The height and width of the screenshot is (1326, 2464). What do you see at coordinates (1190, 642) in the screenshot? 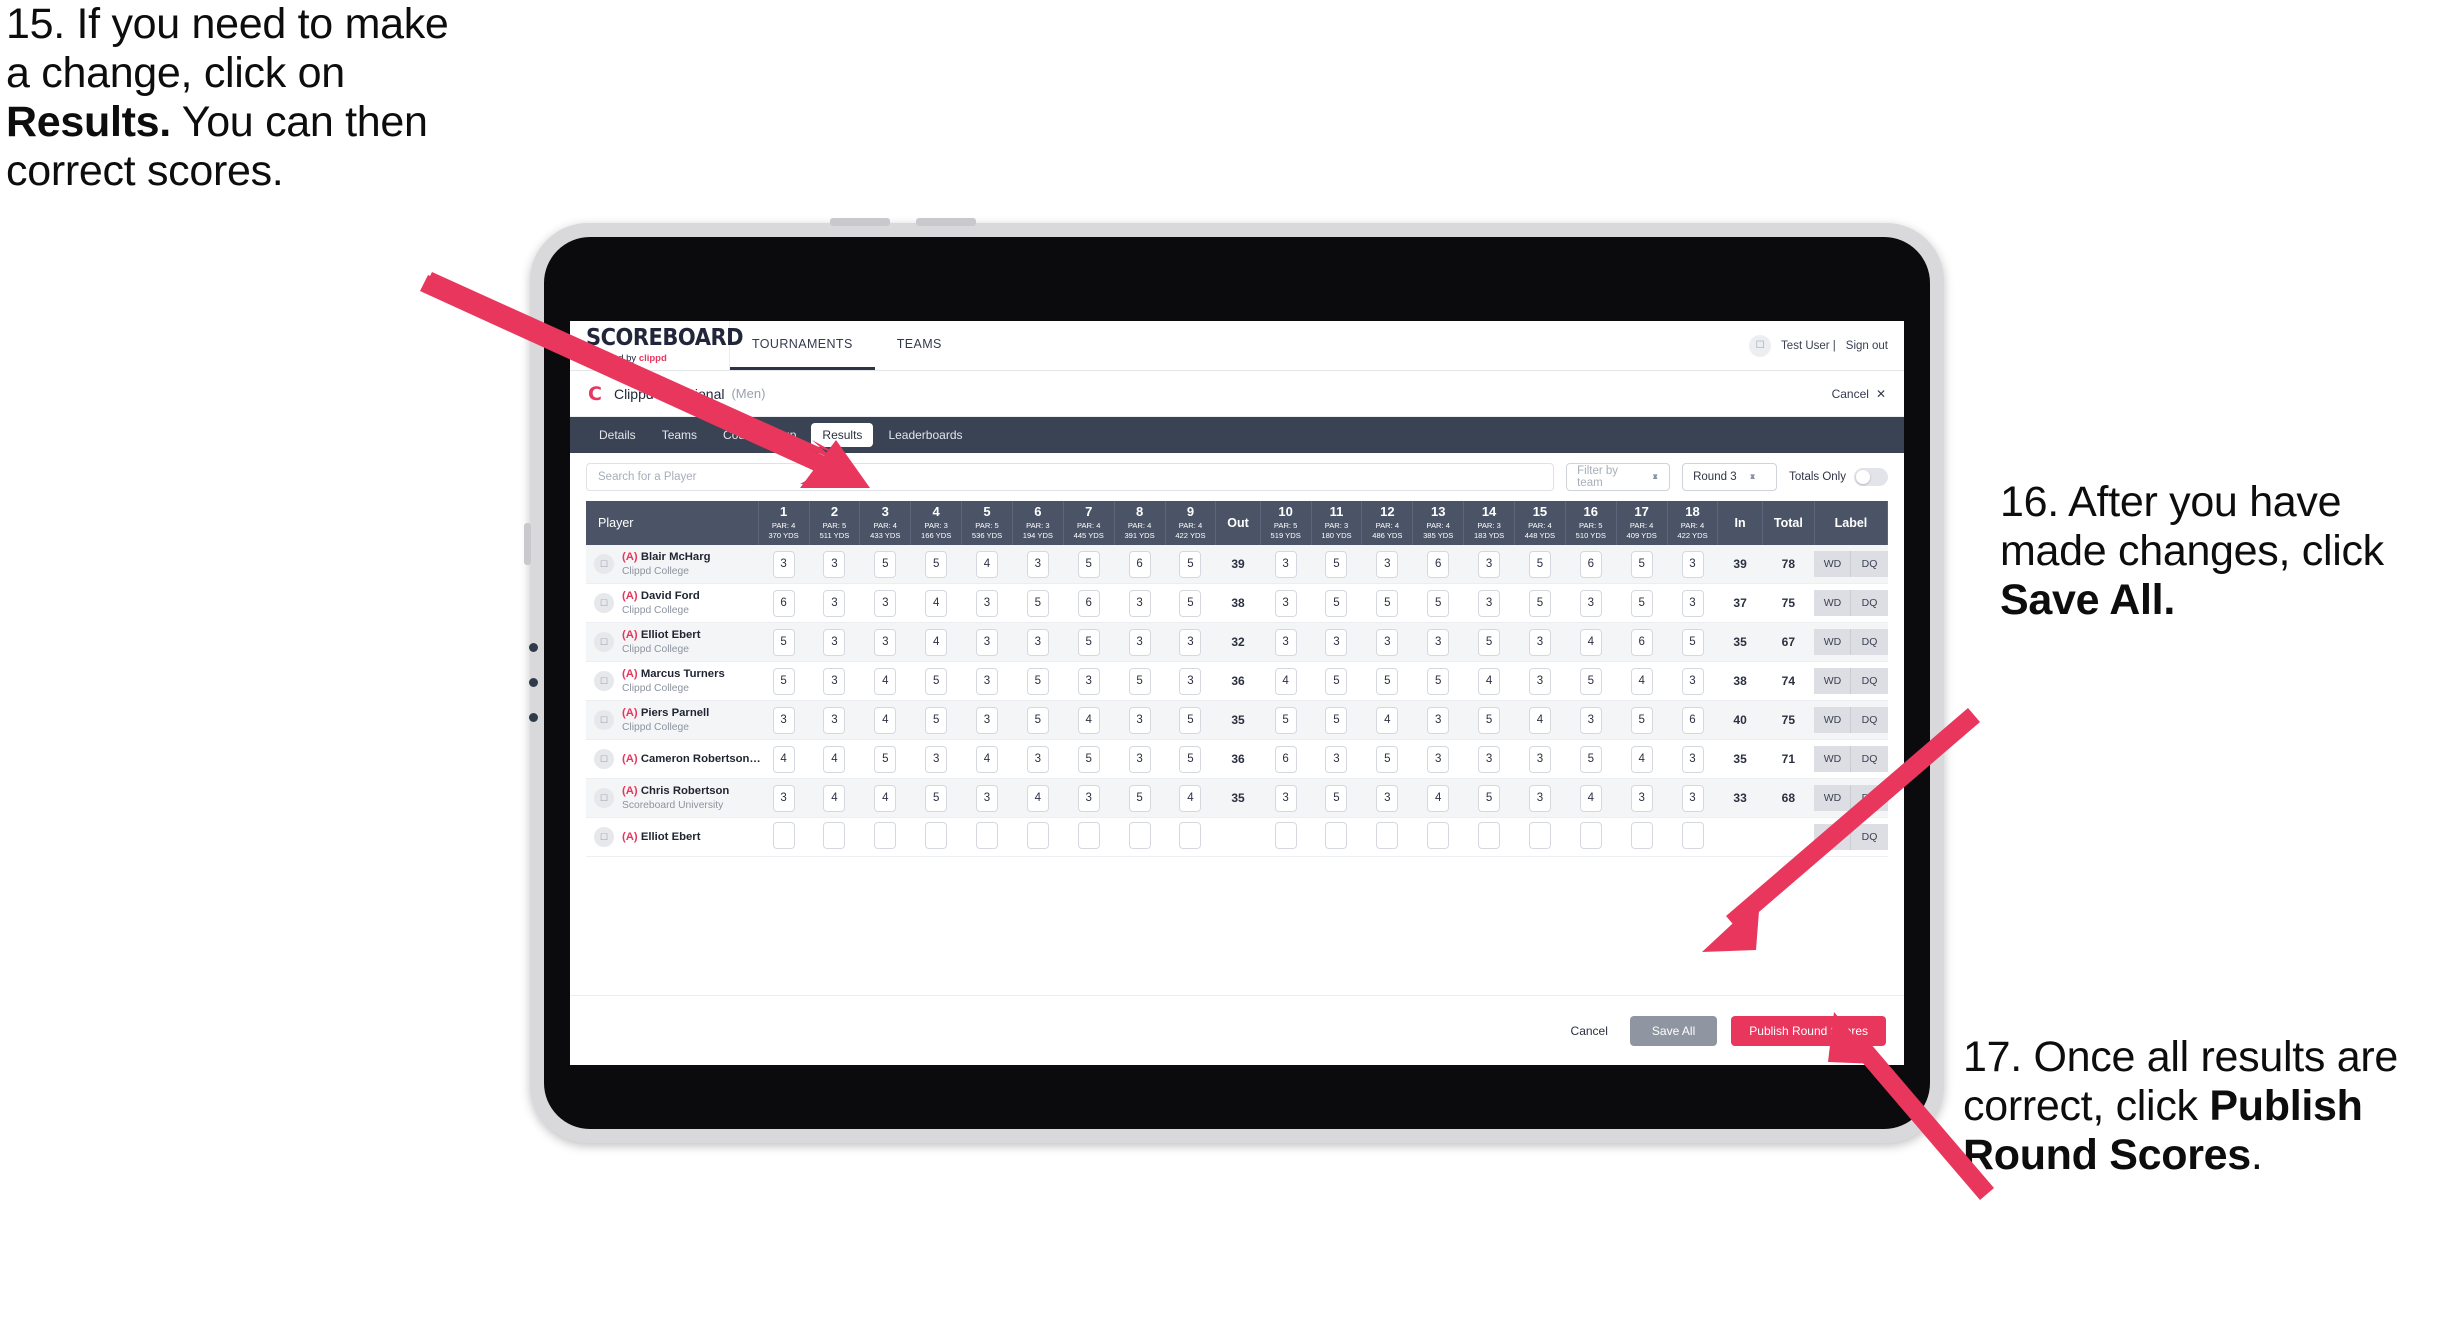
I see `score-input-hole-9: 3` at bounding box center [1190, 642].